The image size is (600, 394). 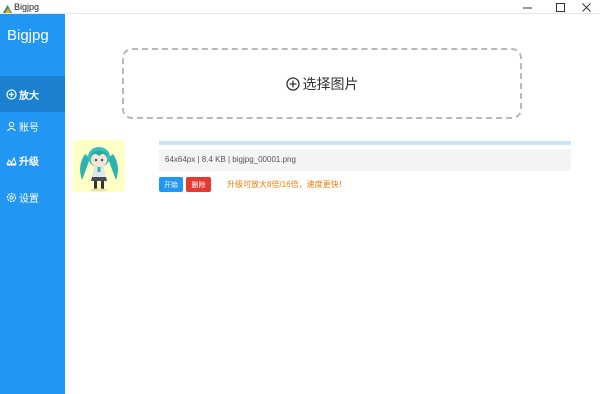 What do you see at coordinates (365, 143) in the screenshot?
I see `progress-bar` at bounding box center [365, 143].